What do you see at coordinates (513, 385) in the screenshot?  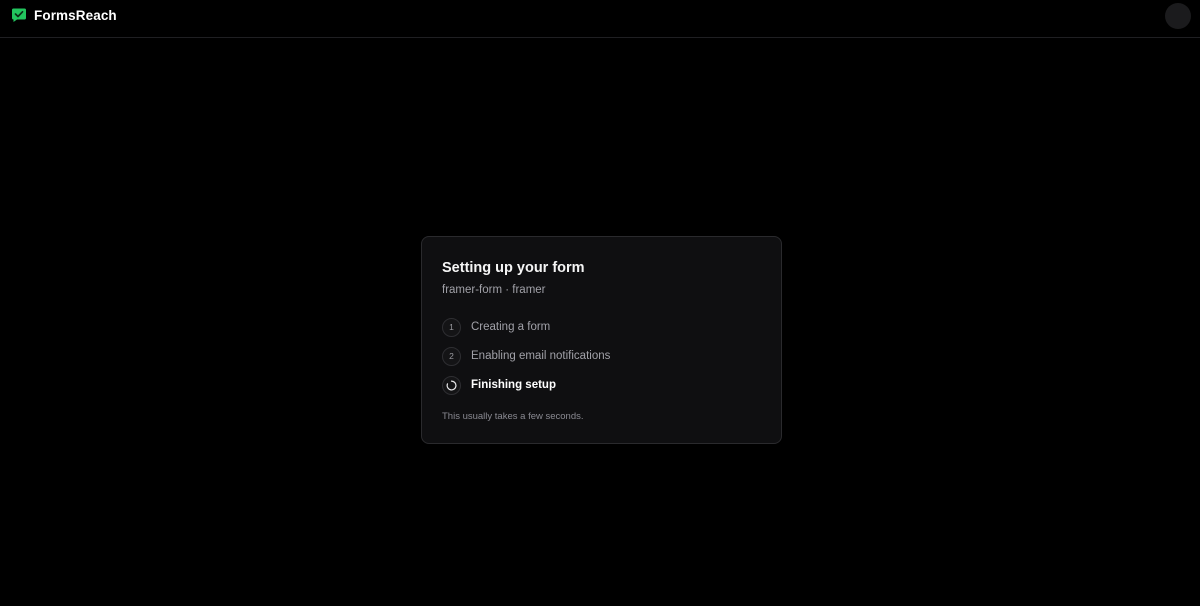 I see `step-label: Finishing setup` at bounding box center [513, 385].